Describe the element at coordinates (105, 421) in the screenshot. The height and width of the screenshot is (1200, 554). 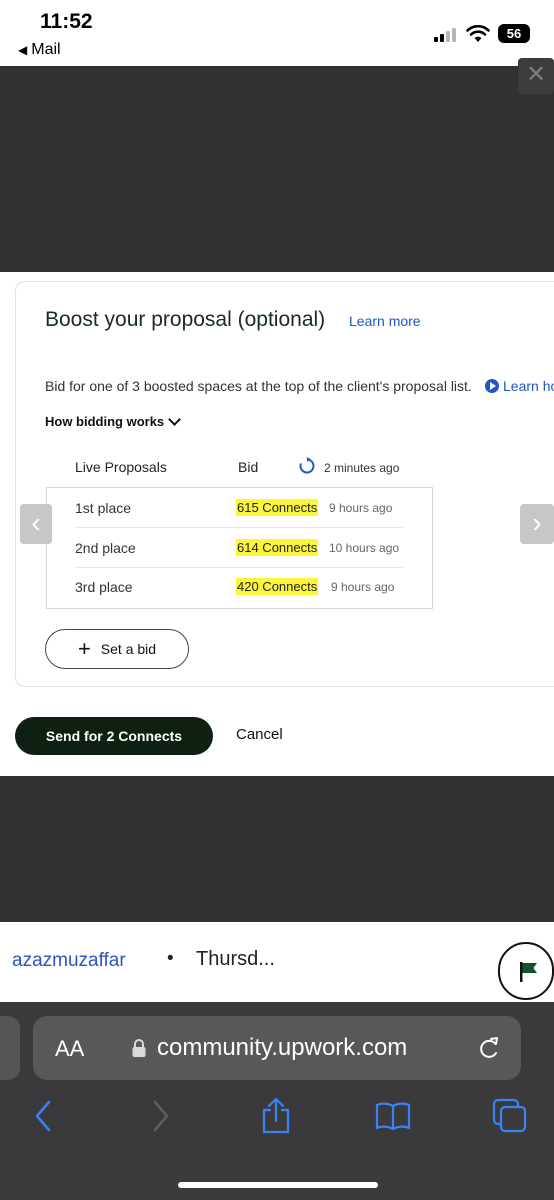
I see `how-bidding-label: How bidding works` at that location.